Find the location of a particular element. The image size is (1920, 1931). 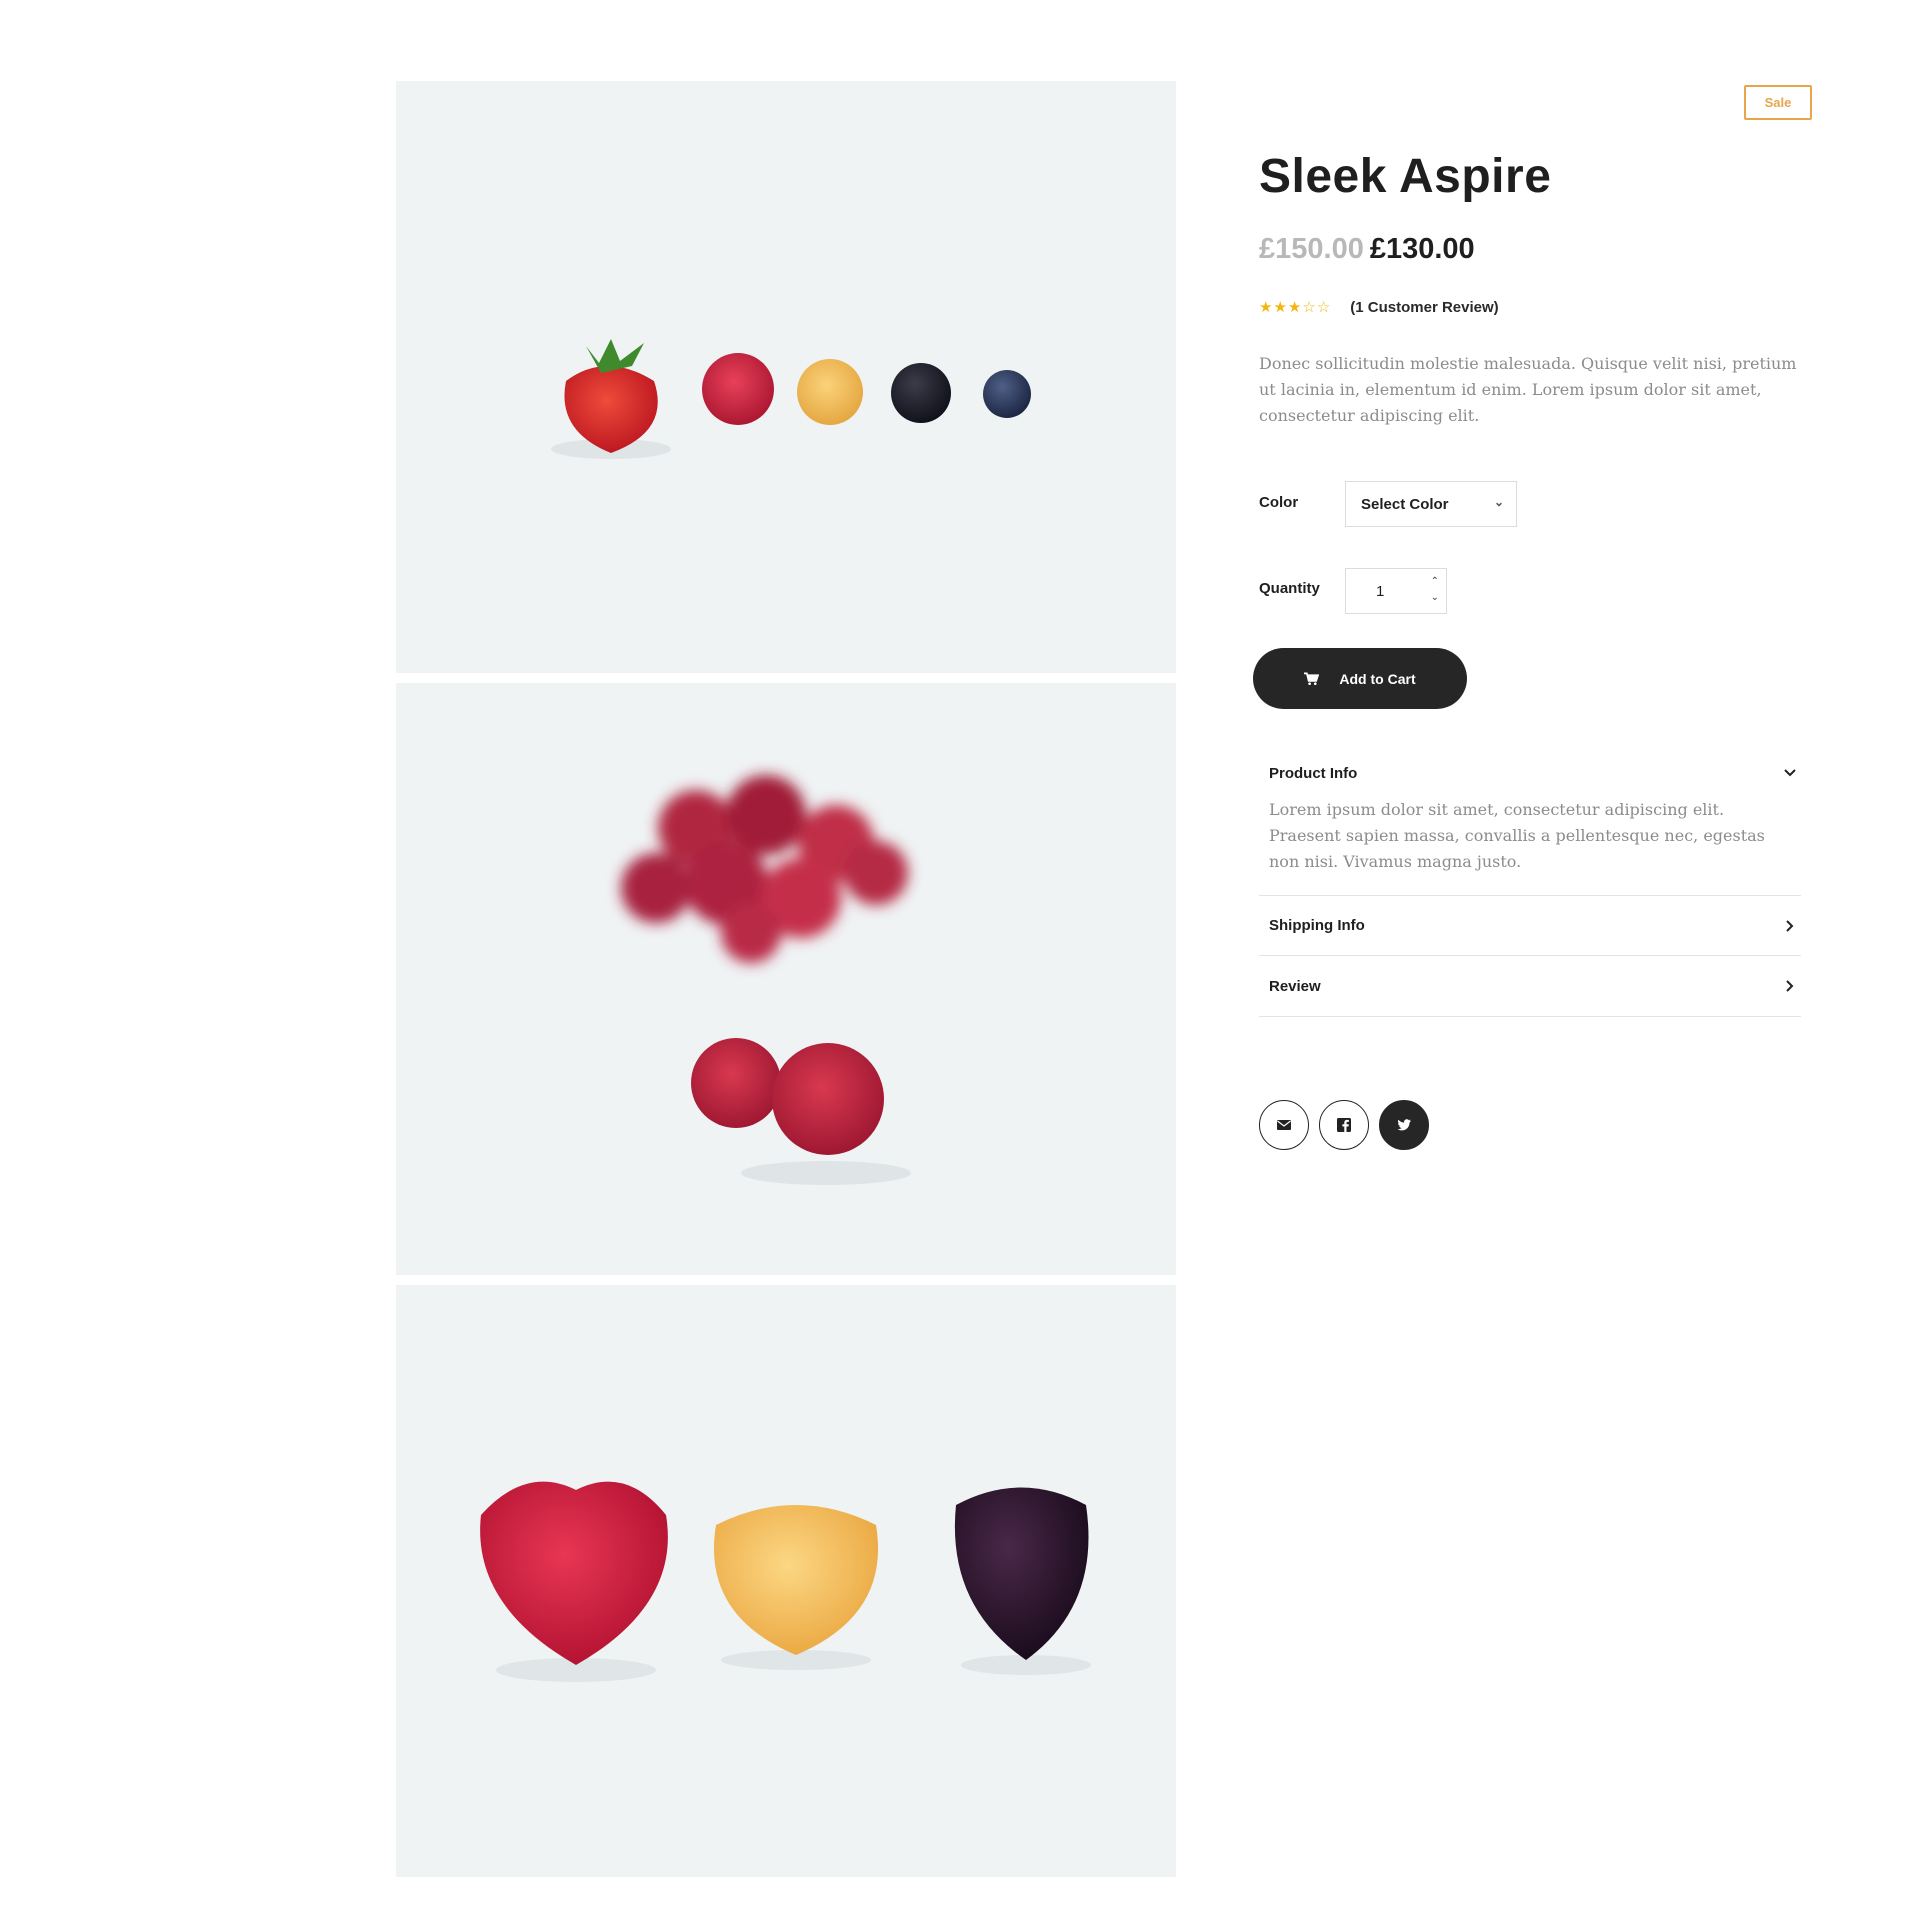

rating: ★ ★ ★ ☆ ☆ (1 Customer Review) is located at coordinates (1379, 307).